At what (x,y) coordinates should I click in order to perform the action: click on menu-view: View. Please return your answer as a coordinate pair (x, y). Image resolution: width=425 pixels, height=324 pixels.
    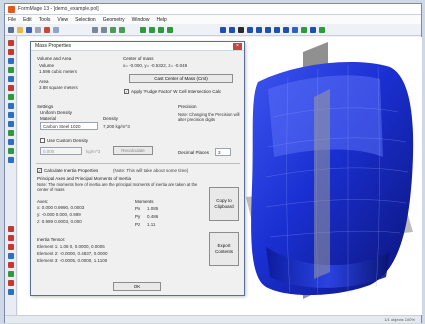
    Looking at the image, I should click on (62, 20).